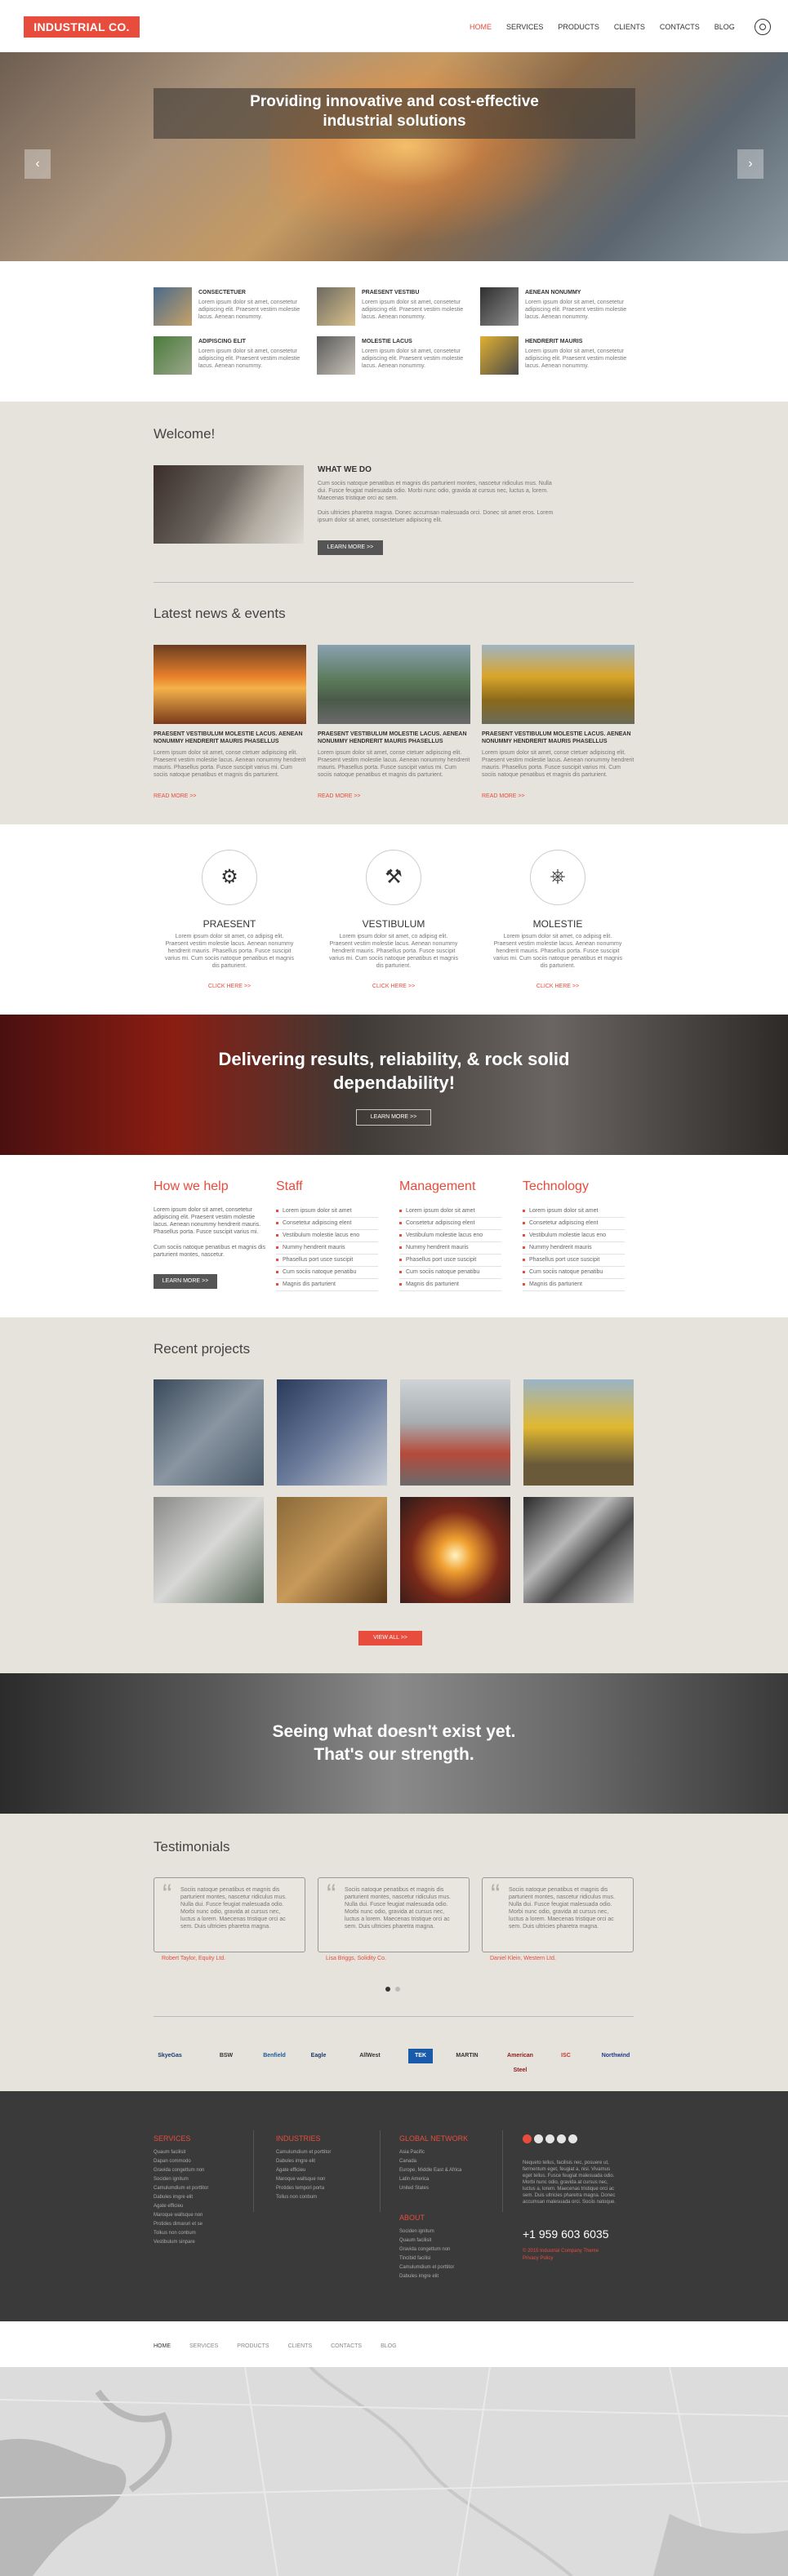 This screenshot has width=788, height=2576. I want to click on footer-link: Dapan commodo, so click(203, 2161).